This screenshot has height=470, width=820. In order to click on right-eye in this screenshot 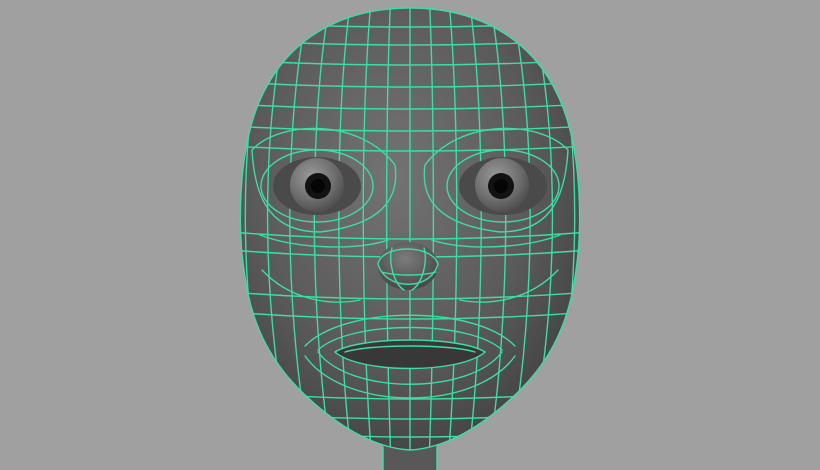, I will do `click(503, 186)`.